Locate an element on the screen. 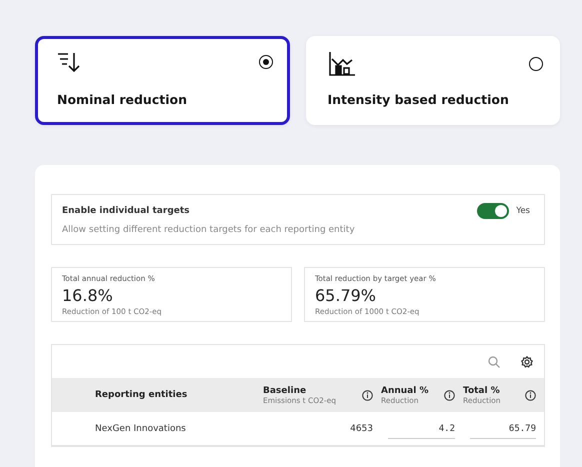 Image resolution: width=582 pixels, height=467 pixels. option-label: Nominal reduction is located at coordinates (122, 100).